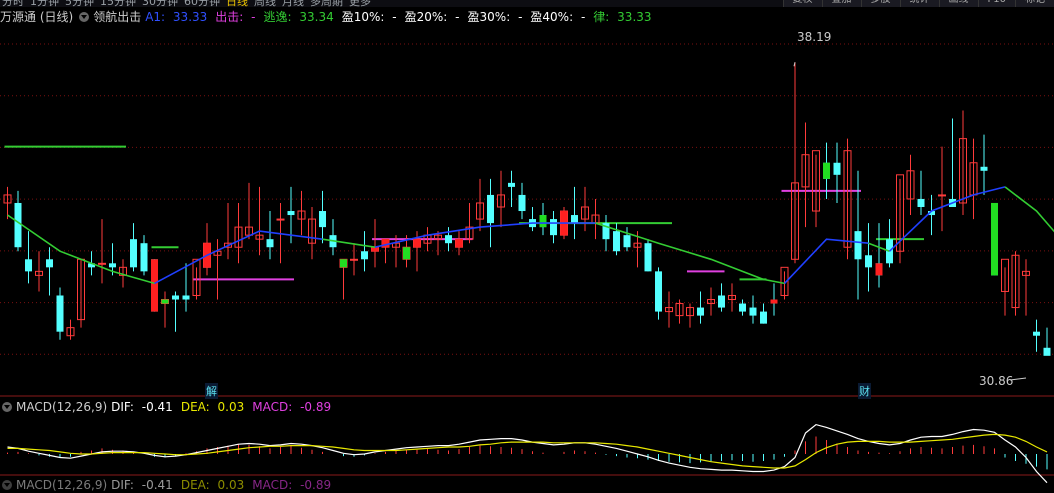 The height and width of the screenshot is (493, 1054). I want to click on macd-dropdown-icon, so click(7, 407).